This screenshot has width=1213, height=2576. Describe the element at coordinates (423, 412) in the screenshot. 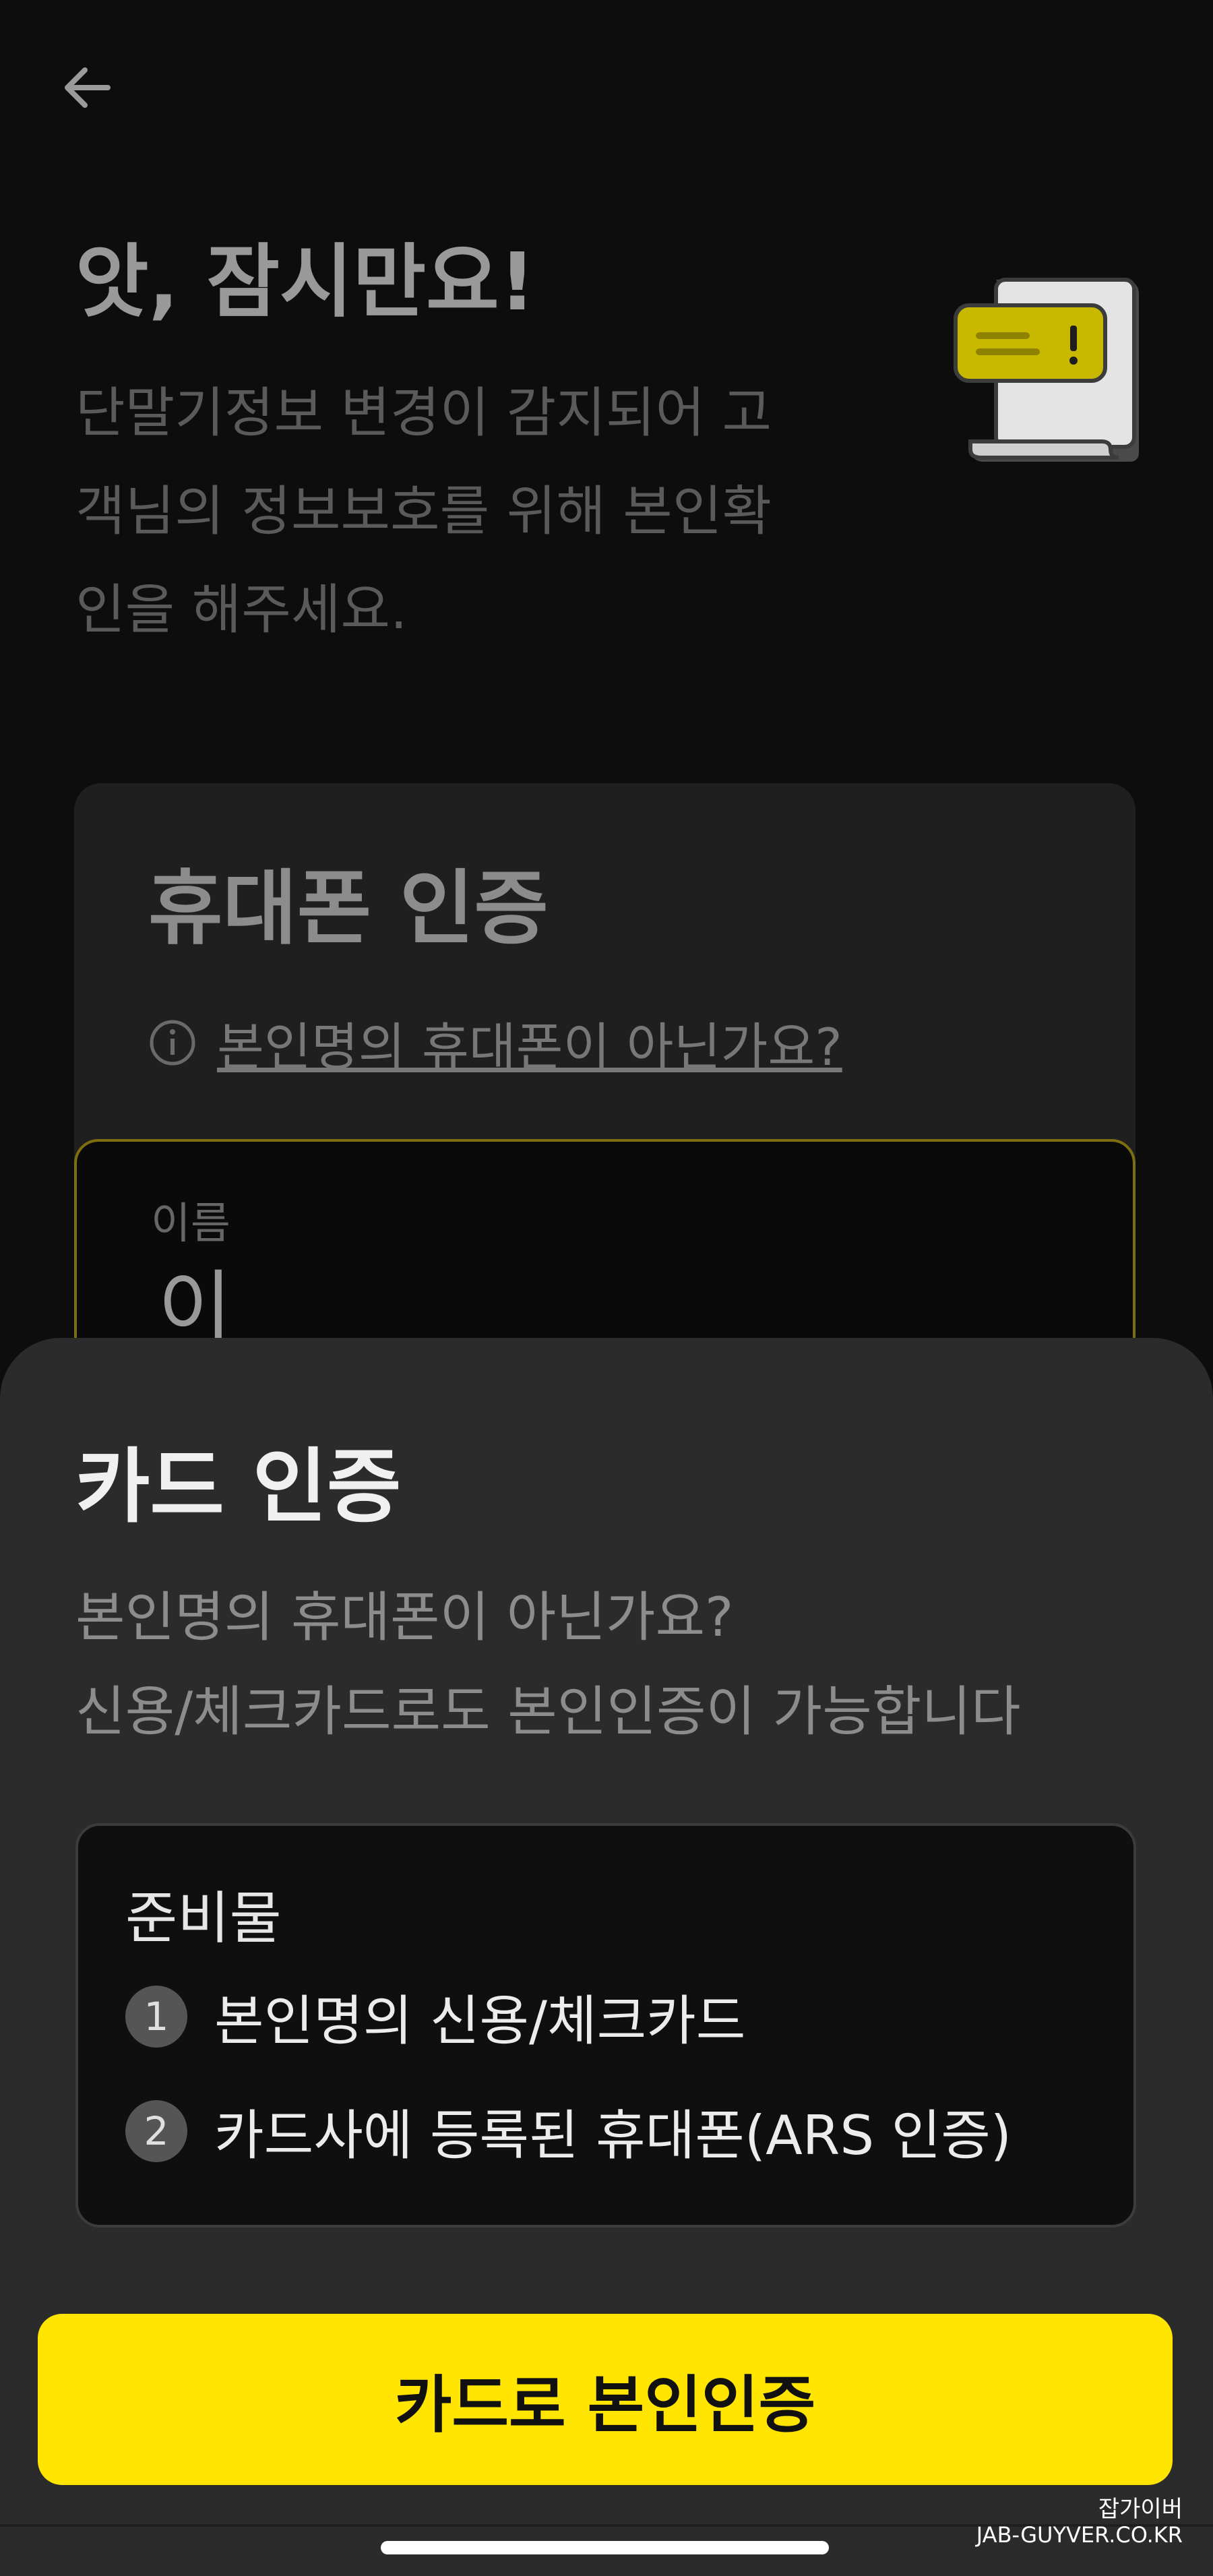

I see `description-line: 단말기정보 변경이 감지되어 고` at that location.